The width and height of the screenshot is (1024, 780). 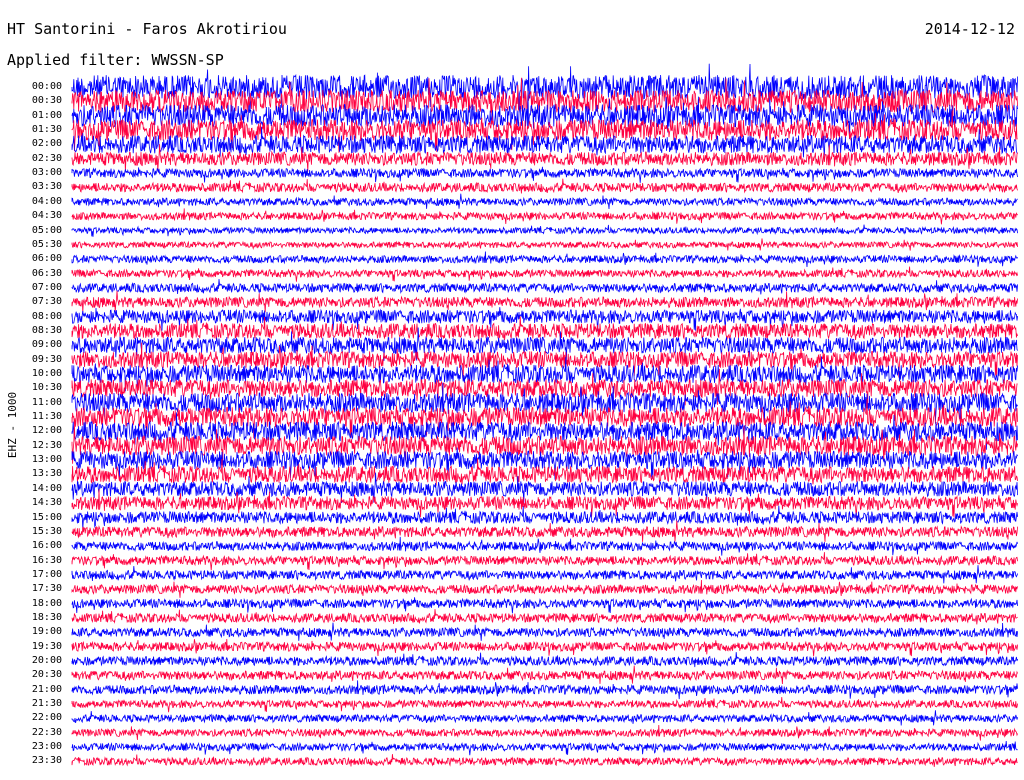 What do you see at coordinates (544, 631) in the screenshot?
I see `trace-row-1900` at bounding box center [544, 631].